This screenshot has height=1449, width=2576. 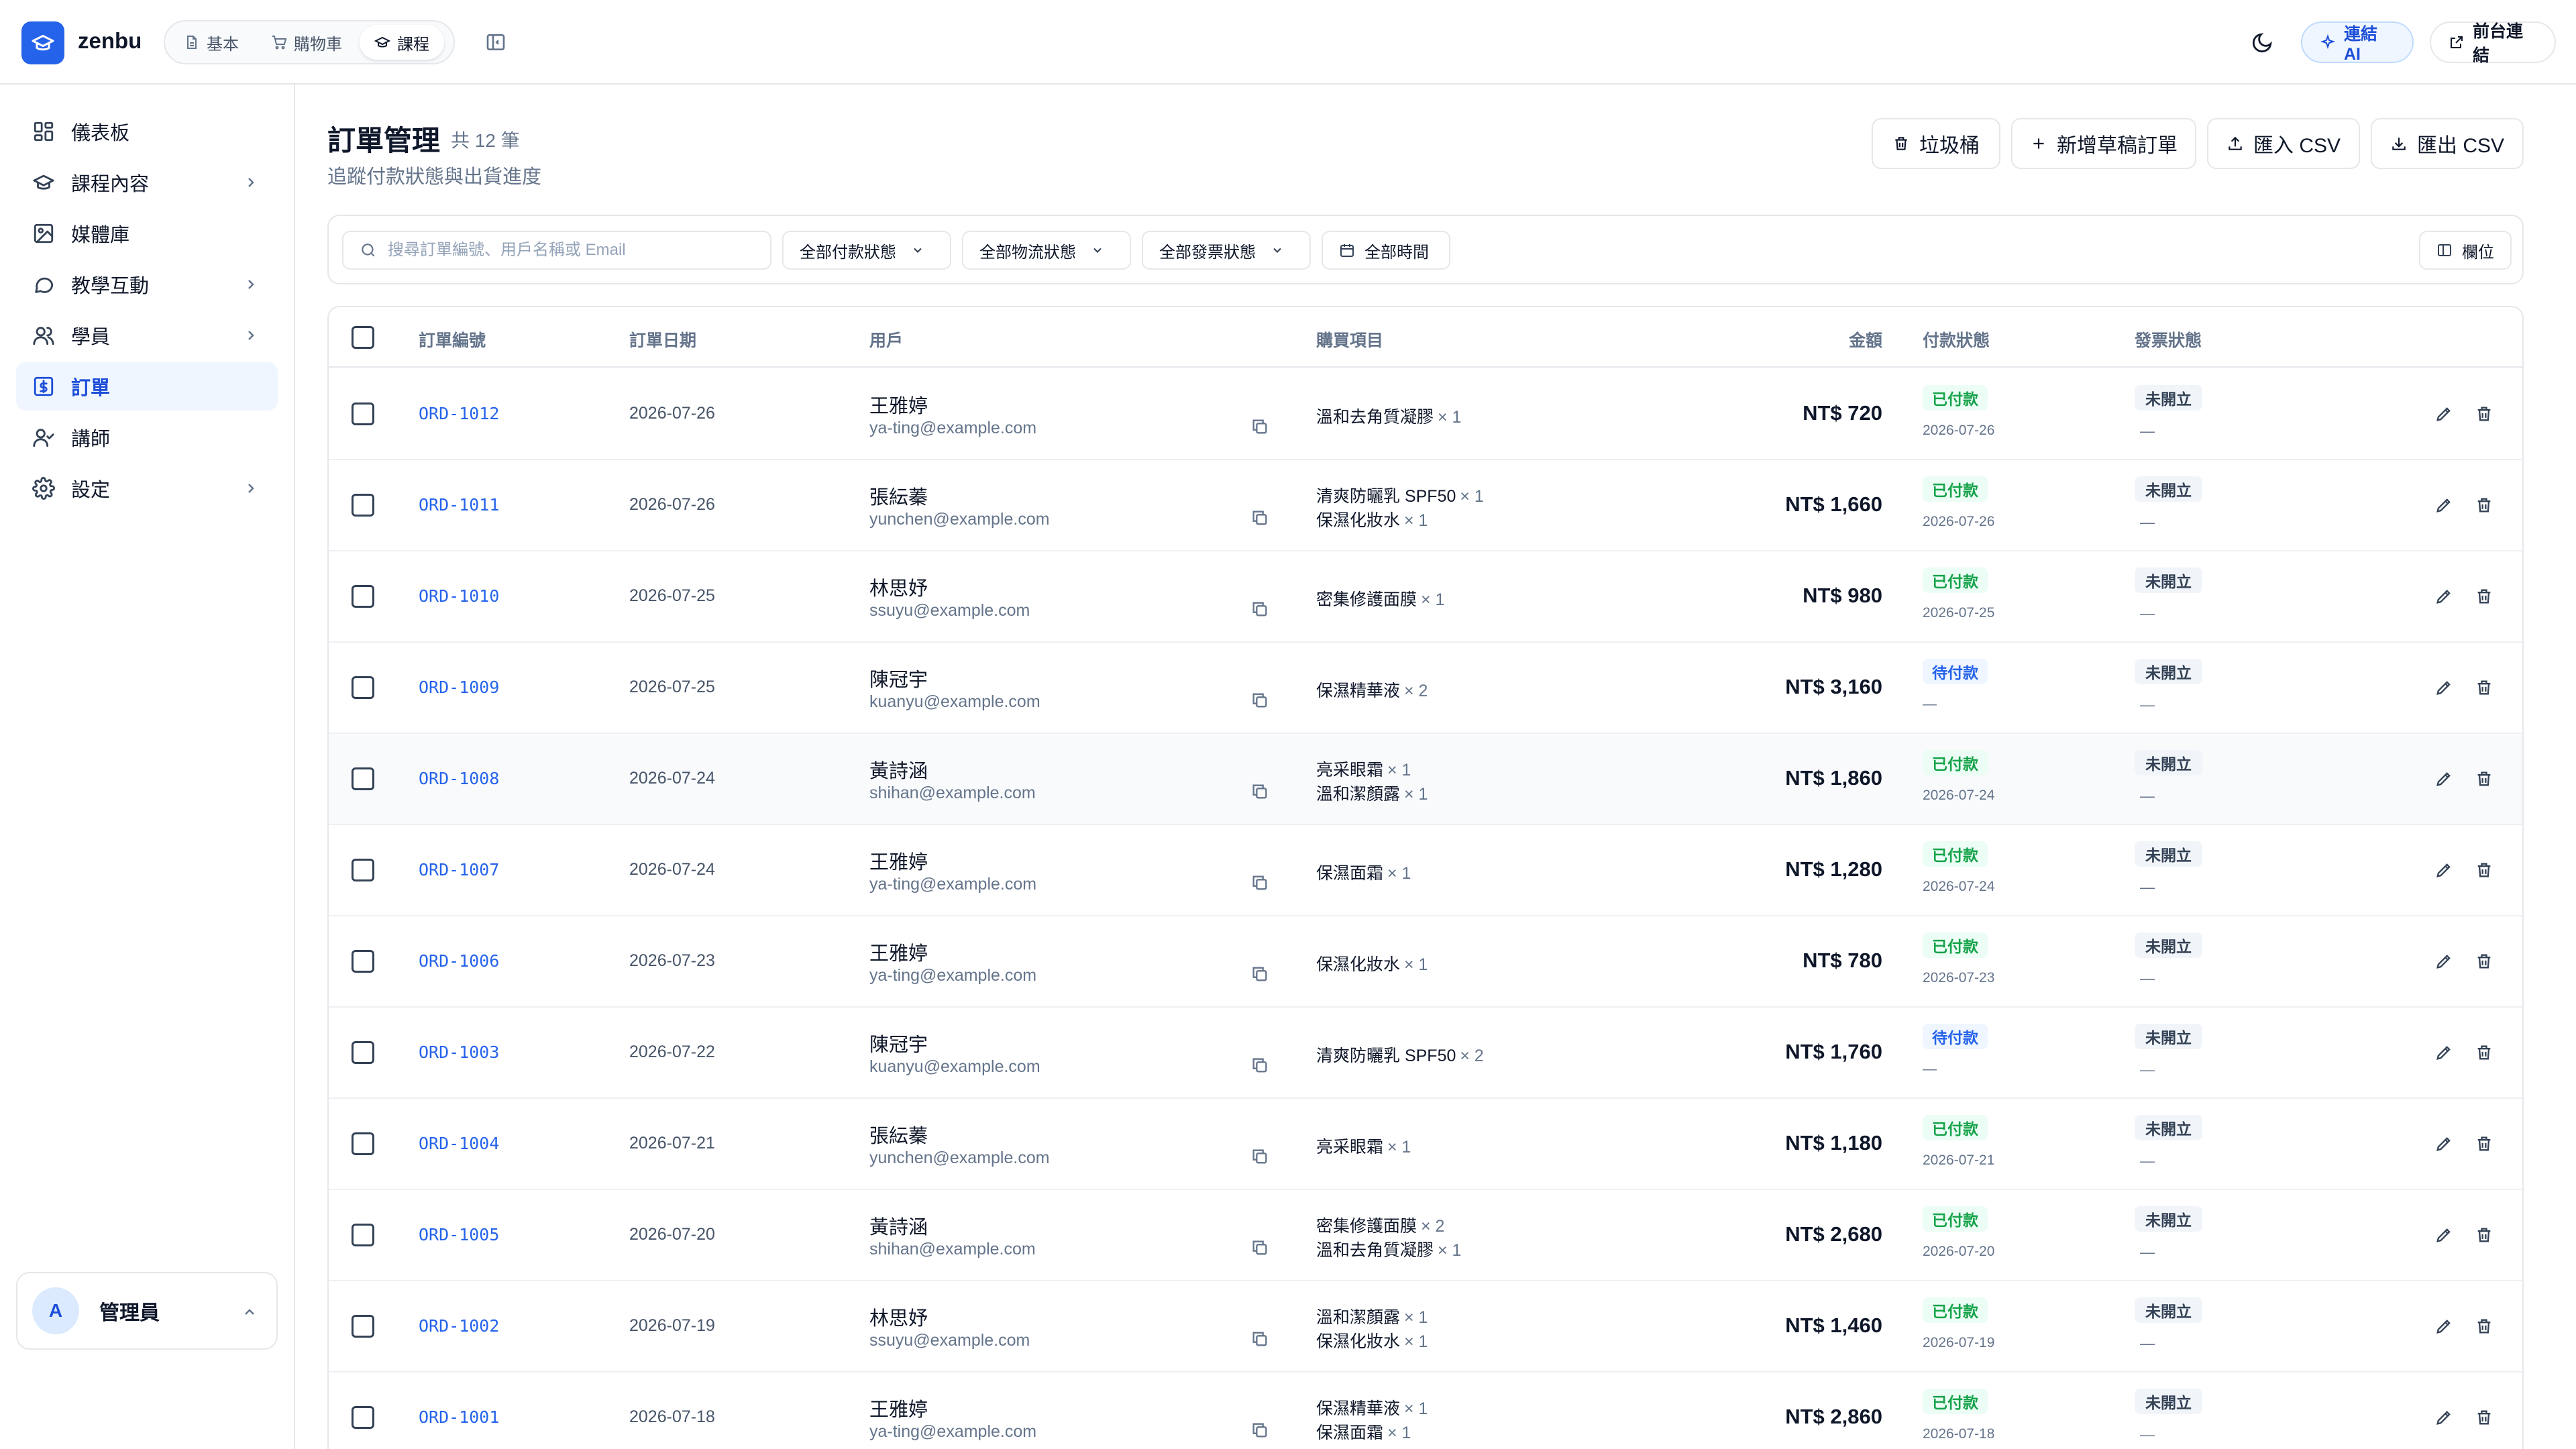 I want to click on connect-ai-button: 連結 AI, so click(x=2357, y=42).